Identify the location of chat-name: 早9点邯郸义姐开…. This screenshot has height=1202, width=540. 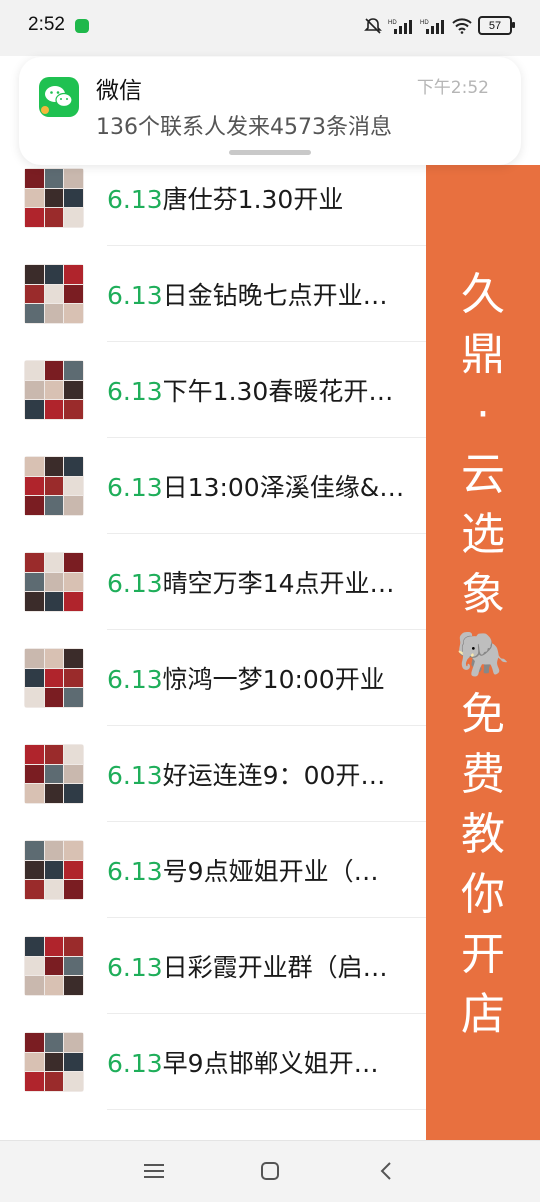
(270, 1063).